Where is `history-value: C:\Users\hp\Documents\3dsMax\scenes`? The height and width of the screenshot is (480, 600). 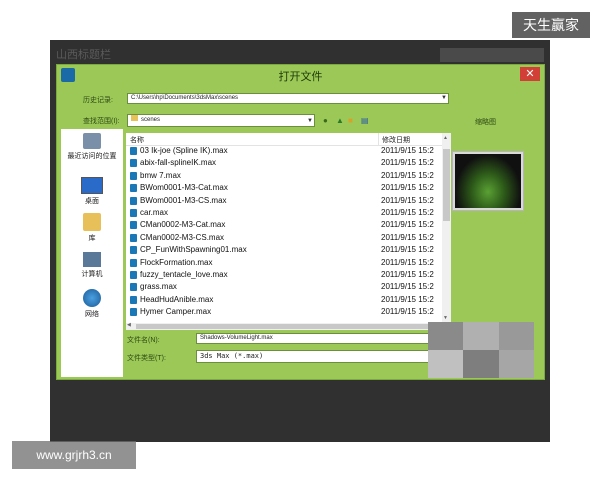
history-value: C:\Users\hp\Documents\3dsMax\scenes is located at coordinates (185, 98).